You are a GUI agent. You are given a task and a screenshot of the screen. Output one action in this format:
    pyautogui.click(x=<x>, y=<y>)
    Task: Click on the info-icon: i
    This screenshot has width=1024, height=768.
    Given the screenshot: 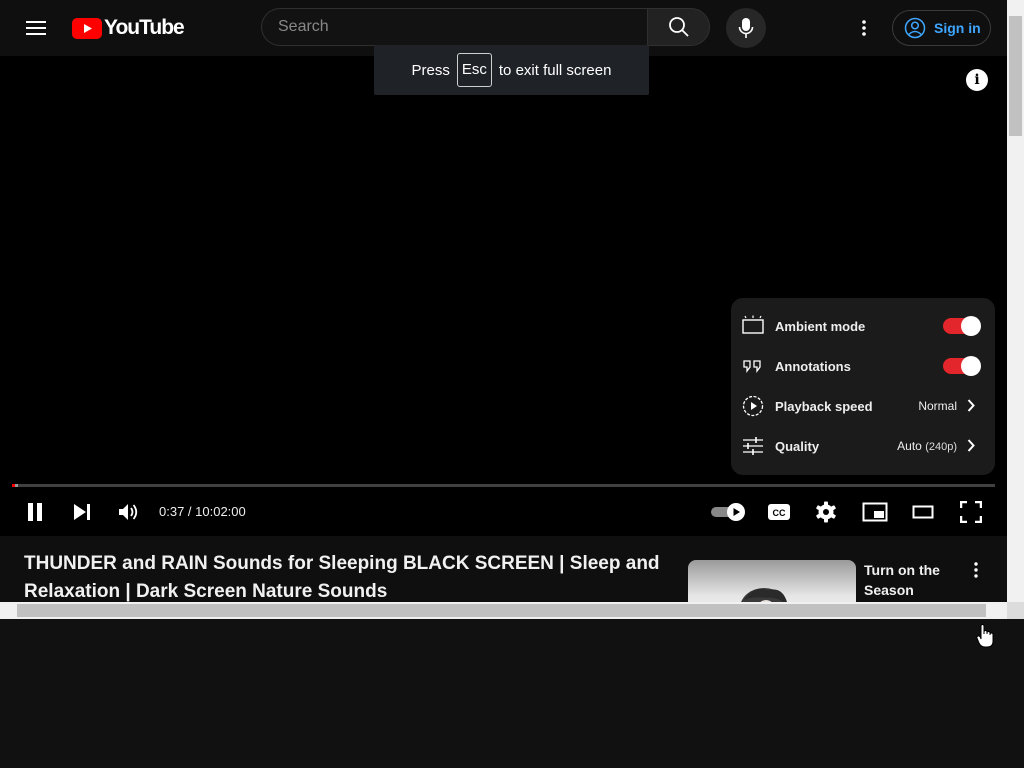 What is the action you would take?
    pyautogui.click(x=977, y=80)
    